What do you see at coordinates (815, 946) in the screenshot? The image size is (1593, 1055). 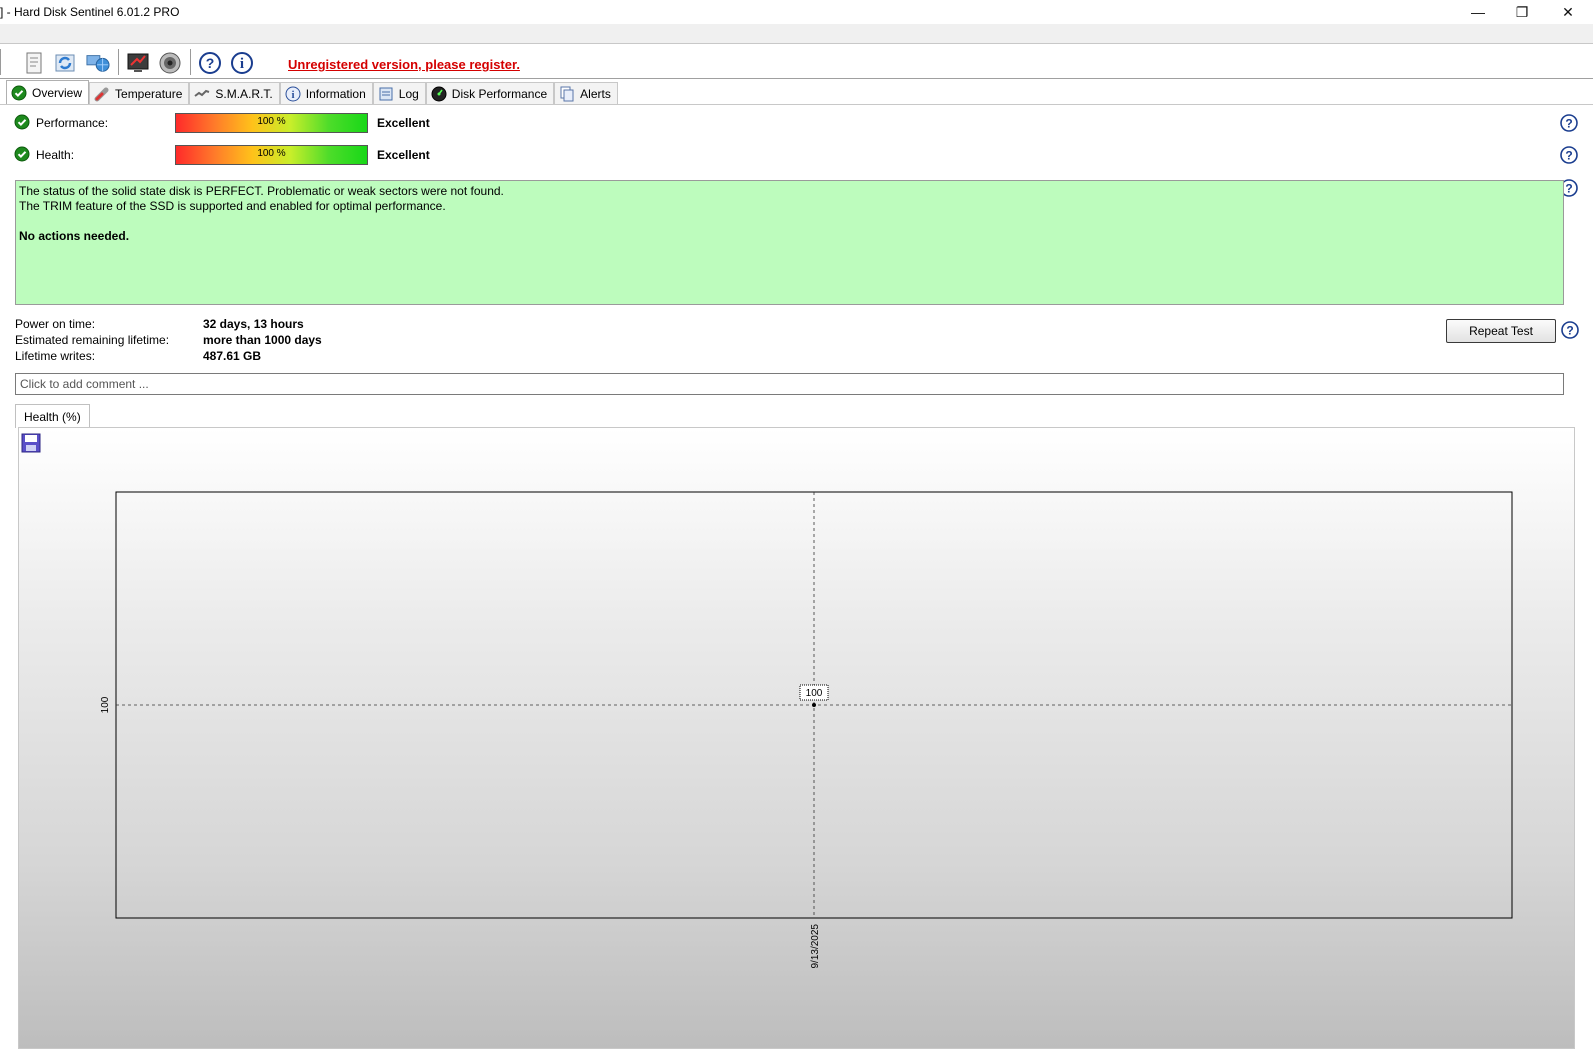 I see `x-tick-label: 9/13/2025` at bounding box center [815, 946].